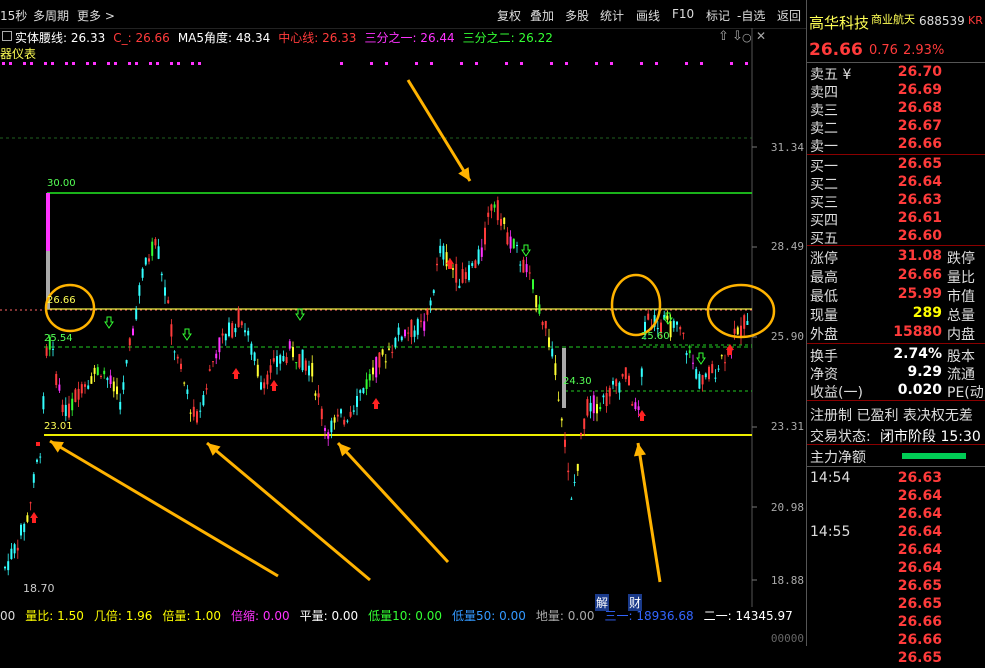  Describe the element at coordinates (896, 295) in the screenshot. I see `stat-row: 最低 25.99 市值` at that location.